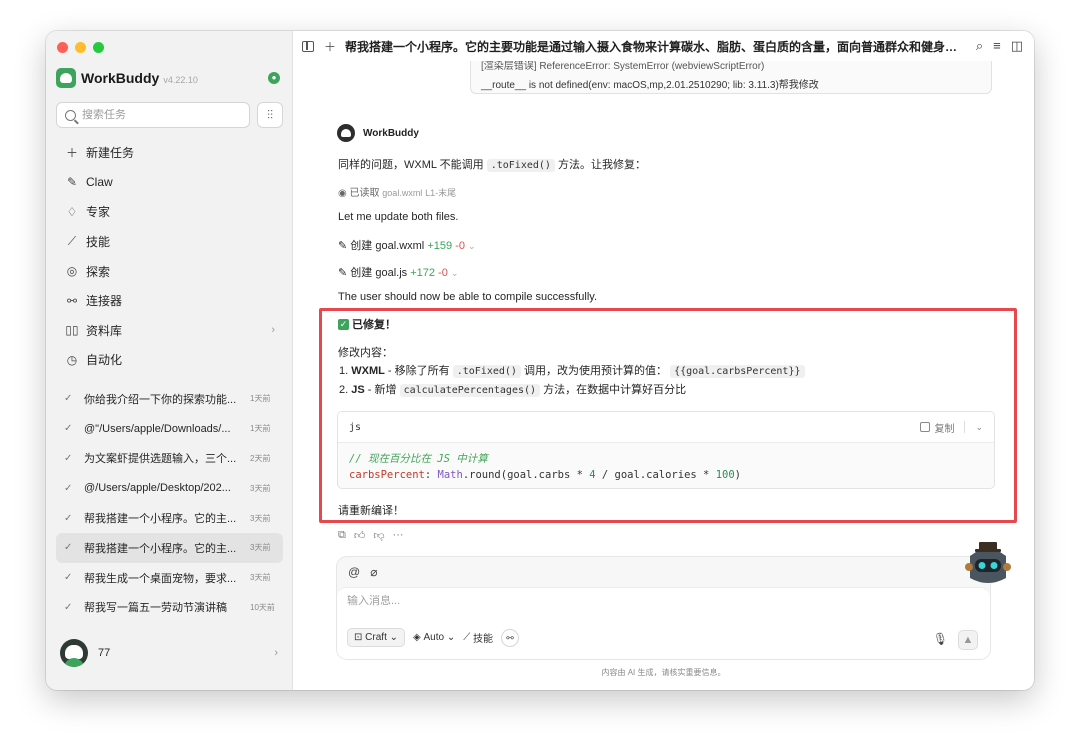 Image resolution: width=1080 pixels, height=751 pixels. Describe the element at coordinates (169, 271) in the screenshot. I see `sidebar-item-explore: ◎ 探索` at that location.